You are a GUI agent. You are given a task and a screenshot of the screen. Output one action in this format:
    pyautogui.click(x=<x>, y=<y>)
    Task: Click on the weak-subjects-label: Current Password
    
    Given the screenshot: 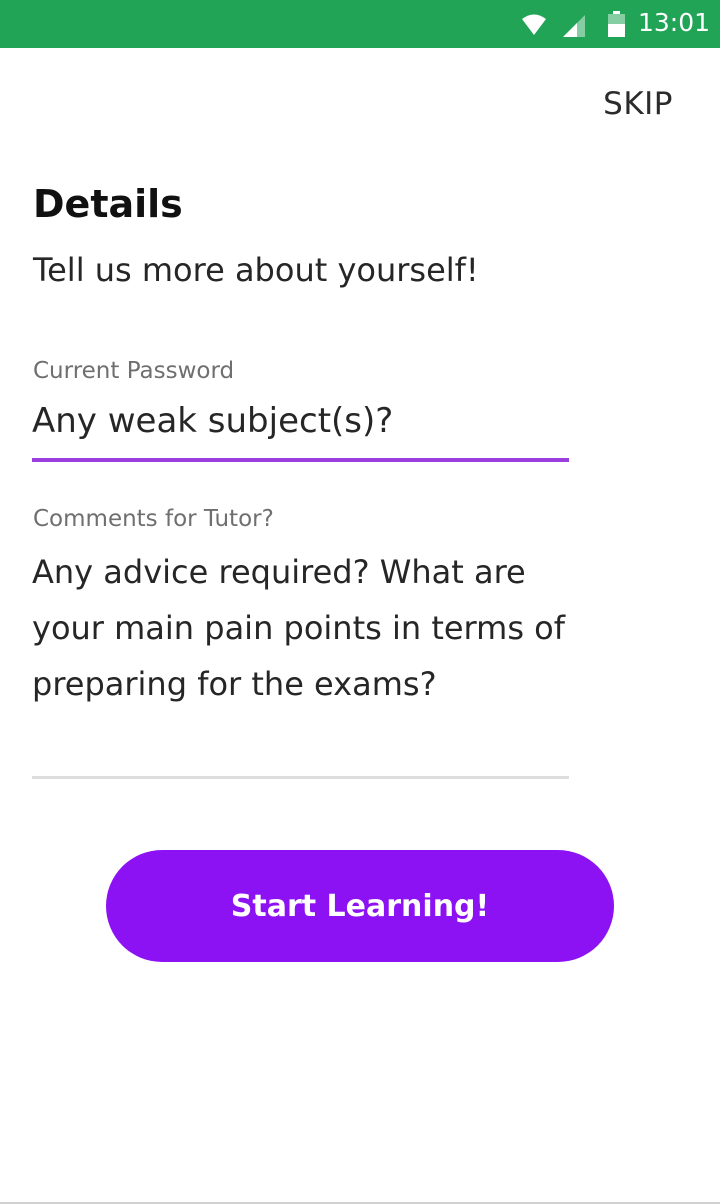 What is the action you would take?
    pyautogui.click(x=134, y=371)
    